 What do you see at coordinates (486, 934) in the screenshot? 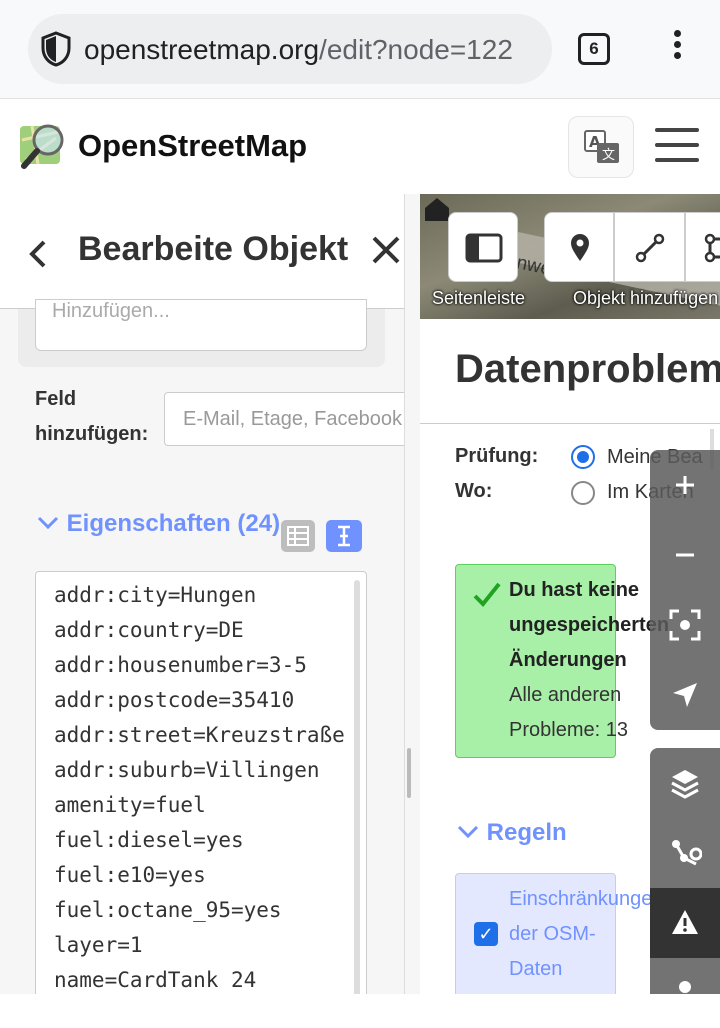
I see `rule-checkbox: ✓` at bounding box center [486, 934].